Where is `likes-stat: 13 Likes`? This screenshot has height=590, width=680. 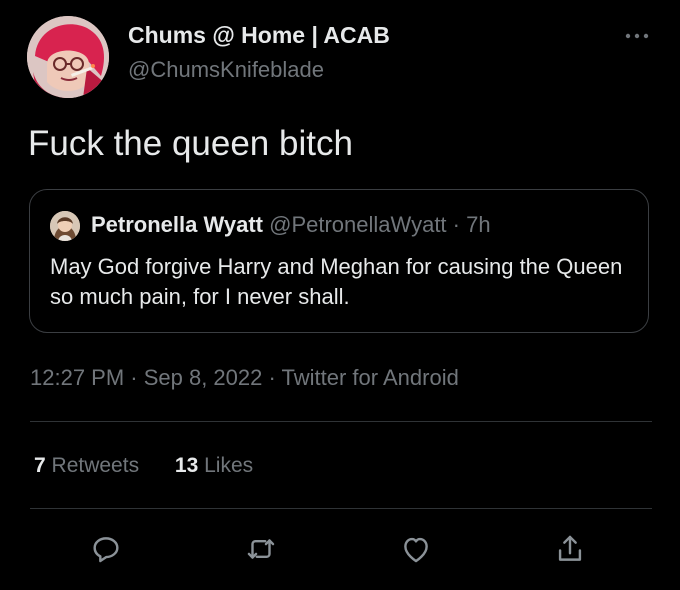
likes-stat: 13 Likes is located at coordinates (214, 465).